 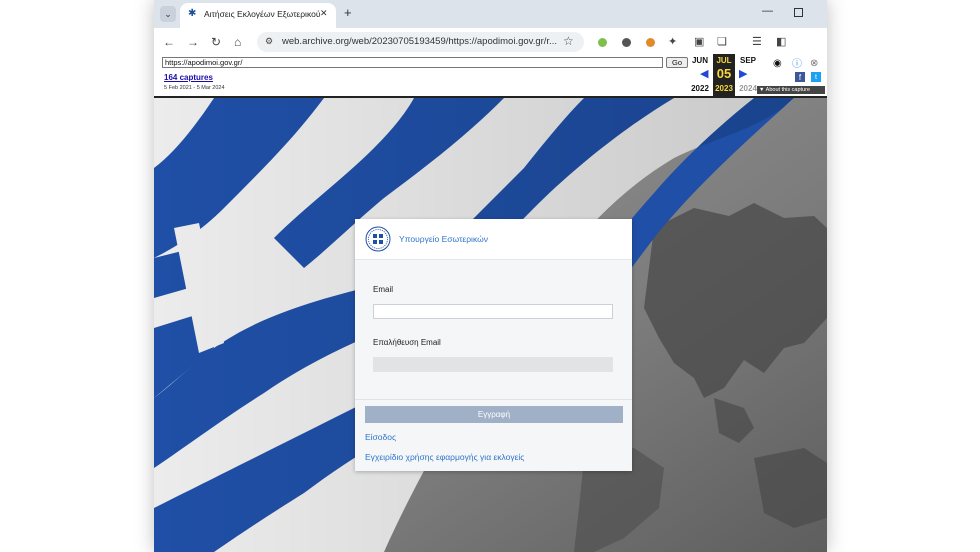 What do you see at coordinates (816, 77) in the screenshot?
I see `twitter-icon: t` at bounding box center [816, 77].